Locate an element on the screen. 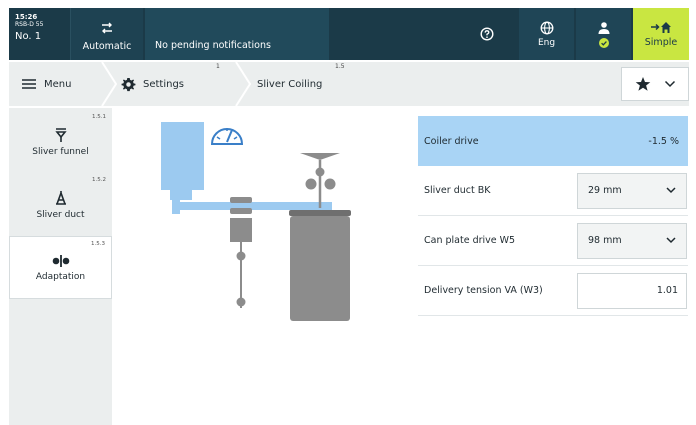 This screenshot has width=696, height=425. menu-label: Menu is located at coordinates (58, 84).